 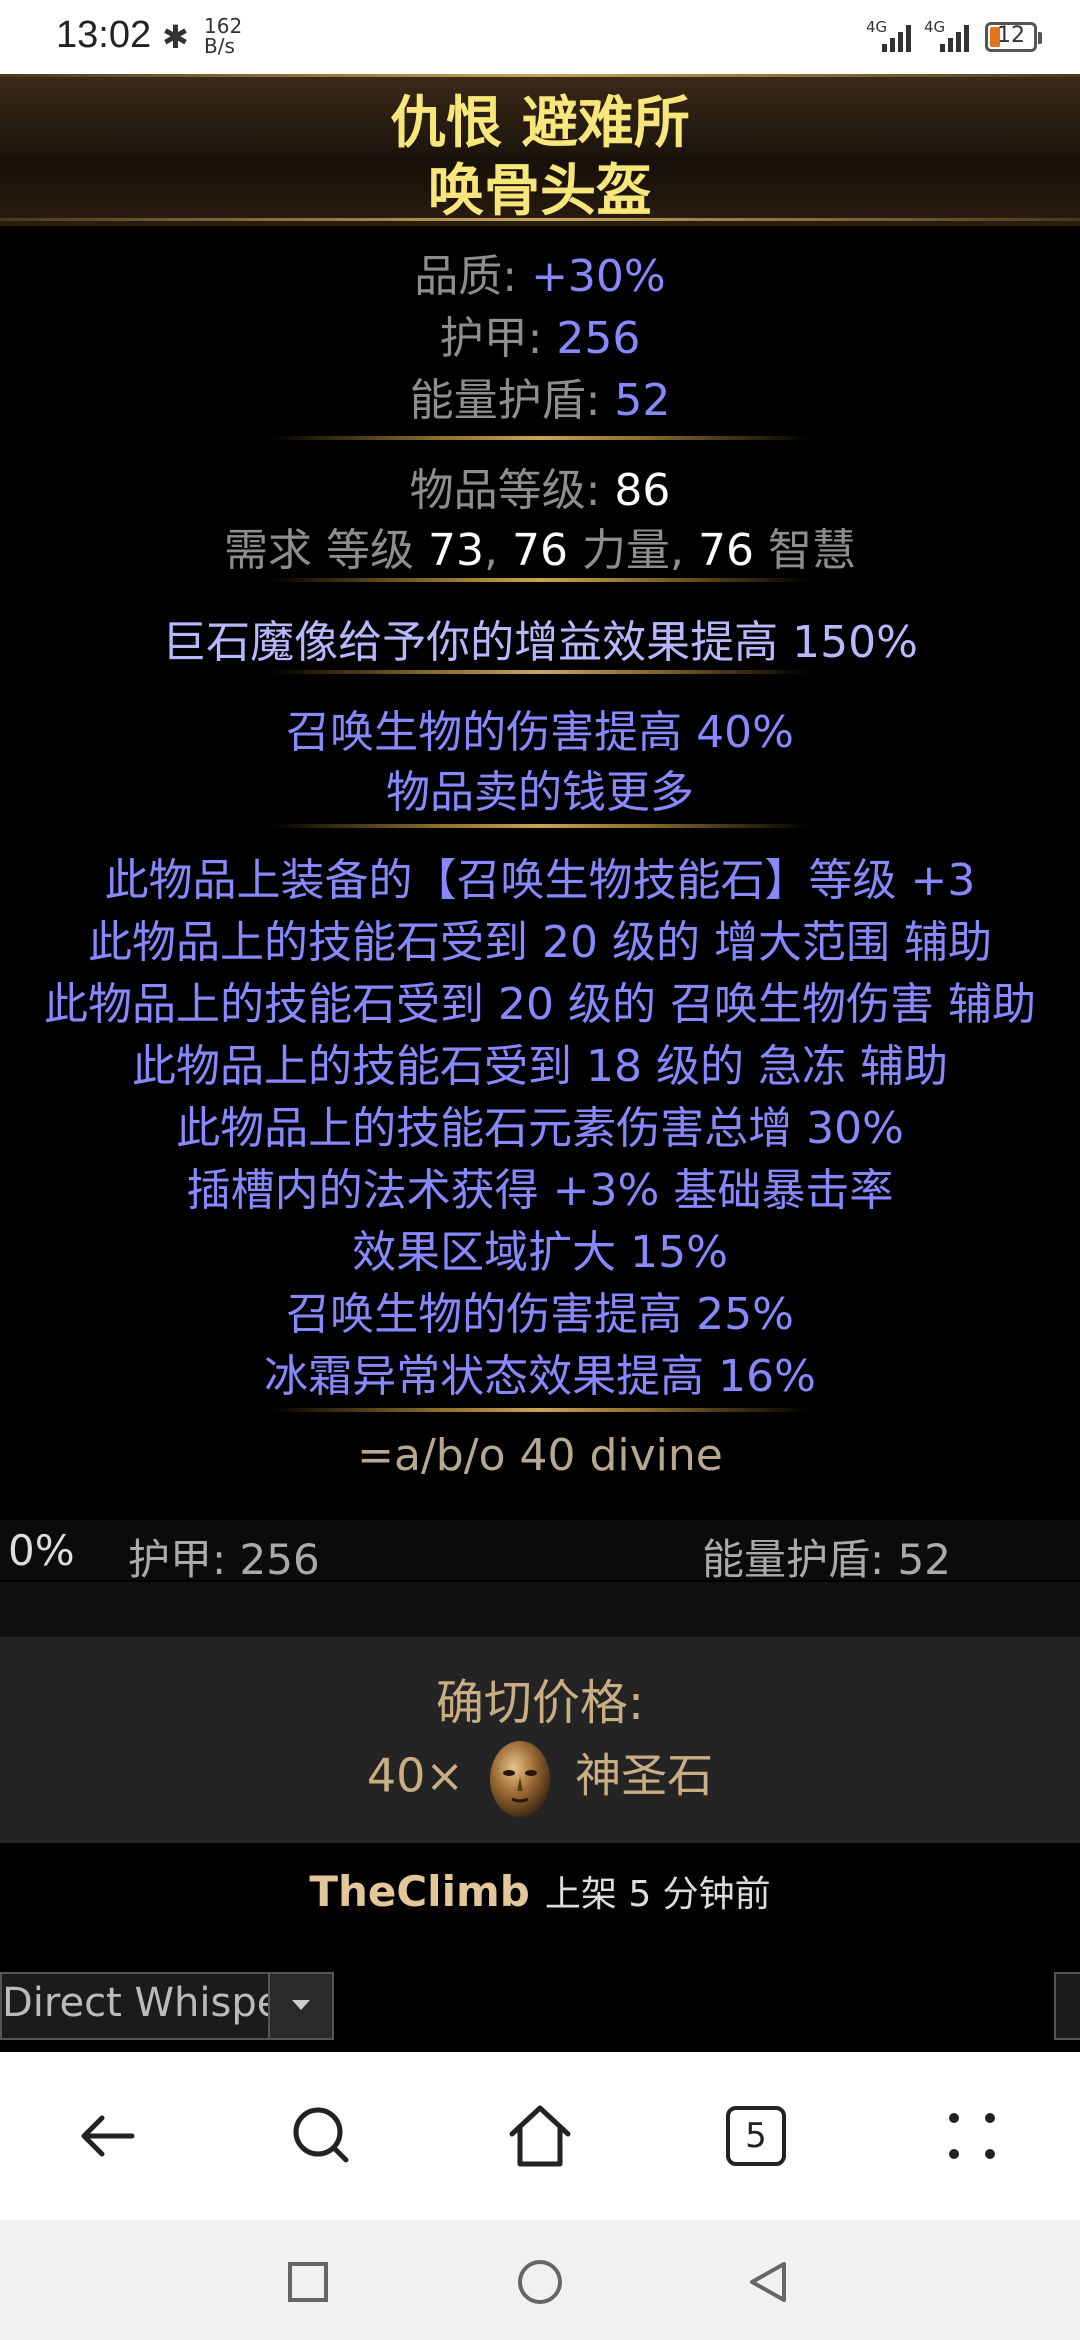 I want to click on status-bar: 13:02 ✱ 162 B/s 4G 4G 12, so click(x=540, y=37).